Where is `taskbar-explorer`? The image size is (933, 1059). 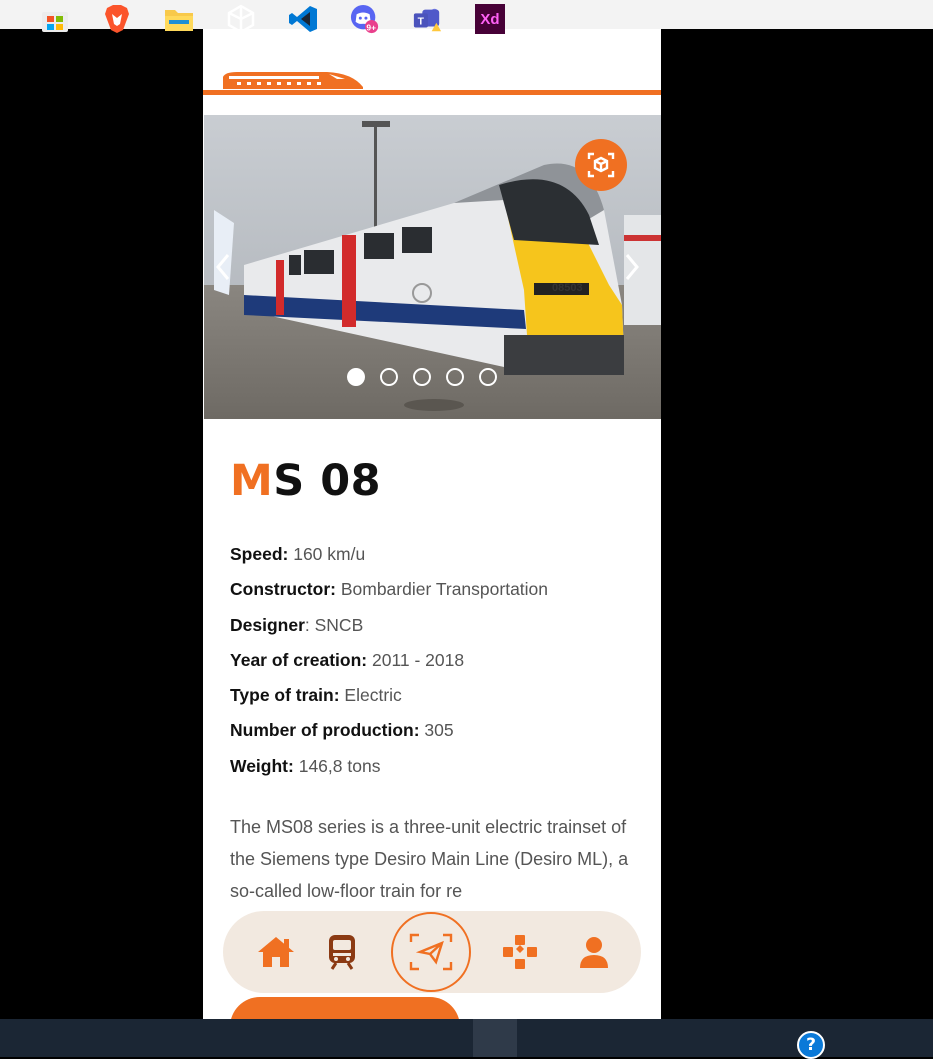
taskbar-explorer is located at coordinates (179, 19).